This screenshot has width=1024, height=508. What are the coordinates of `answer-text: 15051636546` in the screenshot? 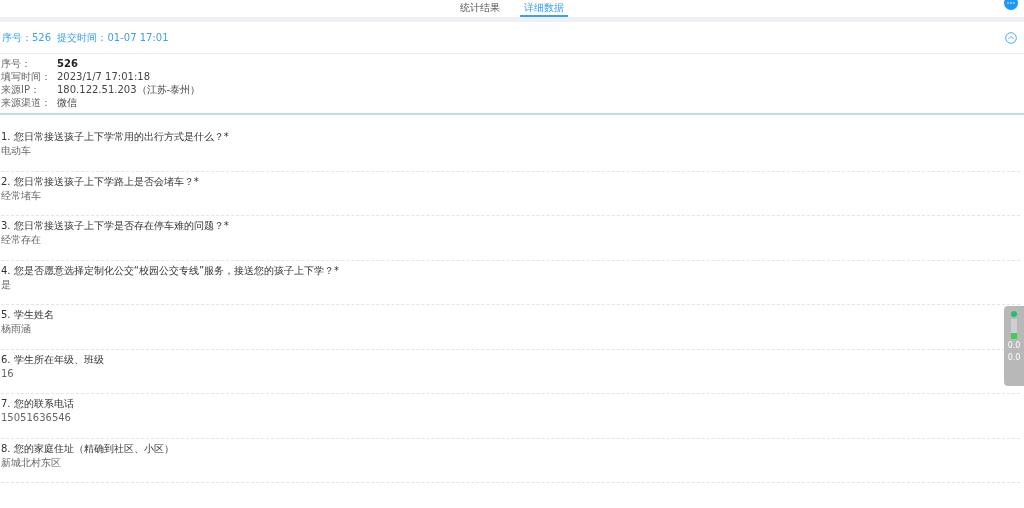 It's located at (36, 418).